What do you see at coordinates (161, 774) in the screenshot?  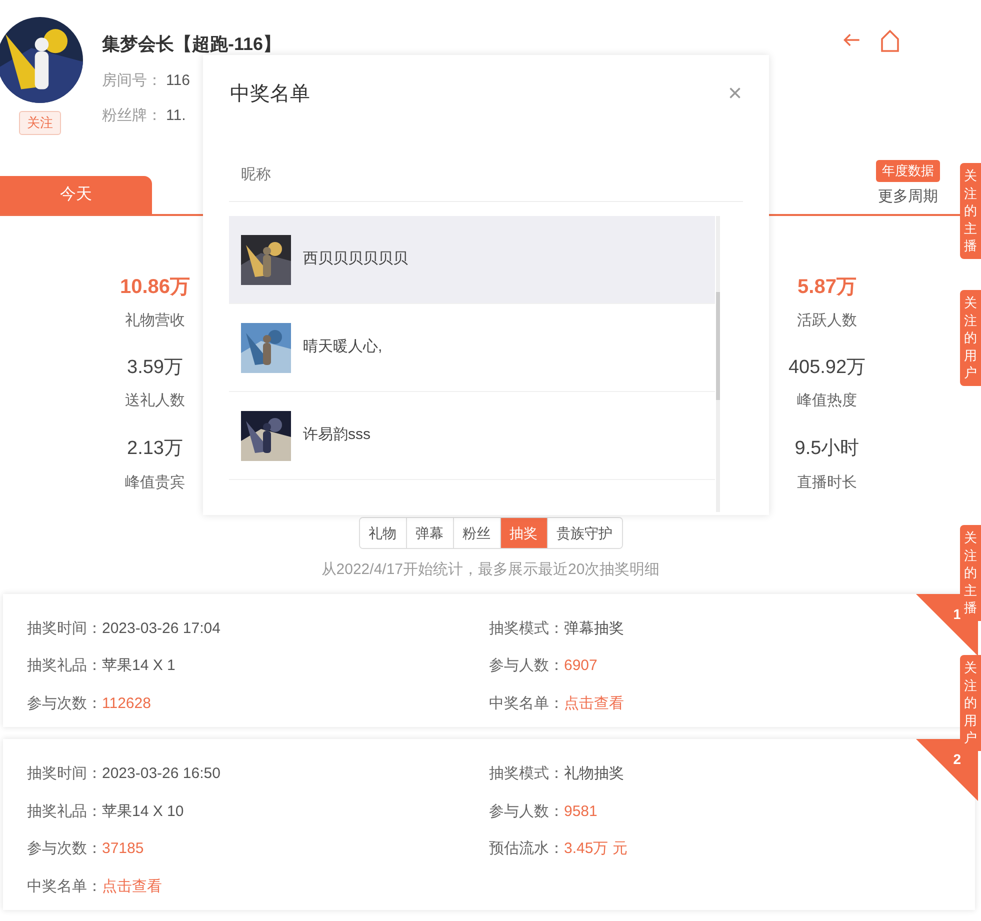 I see `field-value: 2023-03-26 16:50` at bounding box center [161, 774].